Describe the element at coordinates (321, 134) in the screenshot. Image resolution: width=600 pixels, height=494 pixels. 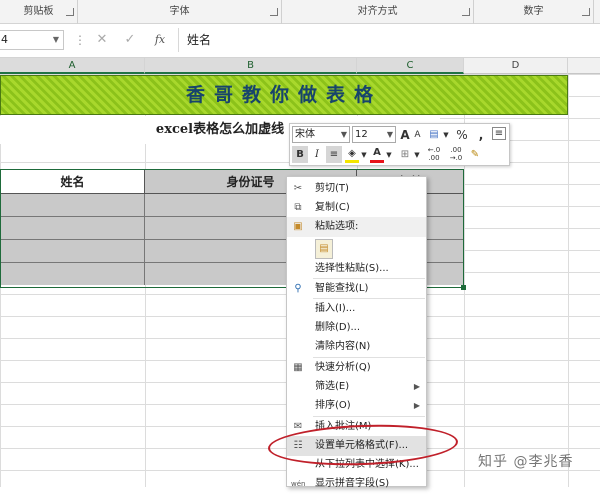
I see `font-name-select: 宋体 ▼` at that location.